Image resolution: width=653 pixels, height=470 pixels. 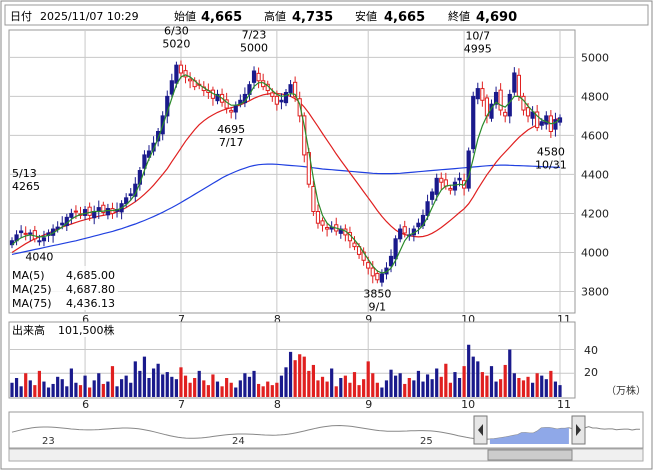 What do you see at coordinates (366, 16) in the screenshot?
I see `low-label: 安値` at bounding box center [366, 16].